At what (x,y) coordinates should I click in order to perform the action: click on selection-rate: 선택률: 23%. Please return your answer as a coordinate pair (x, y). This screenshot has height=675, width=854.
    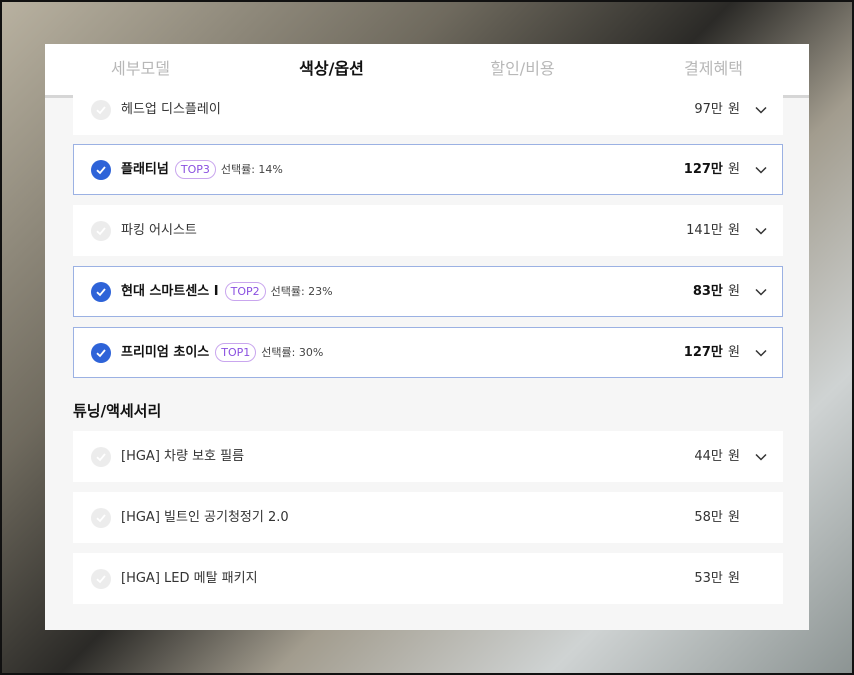
    Looking at the image, I should click on (301, 291).